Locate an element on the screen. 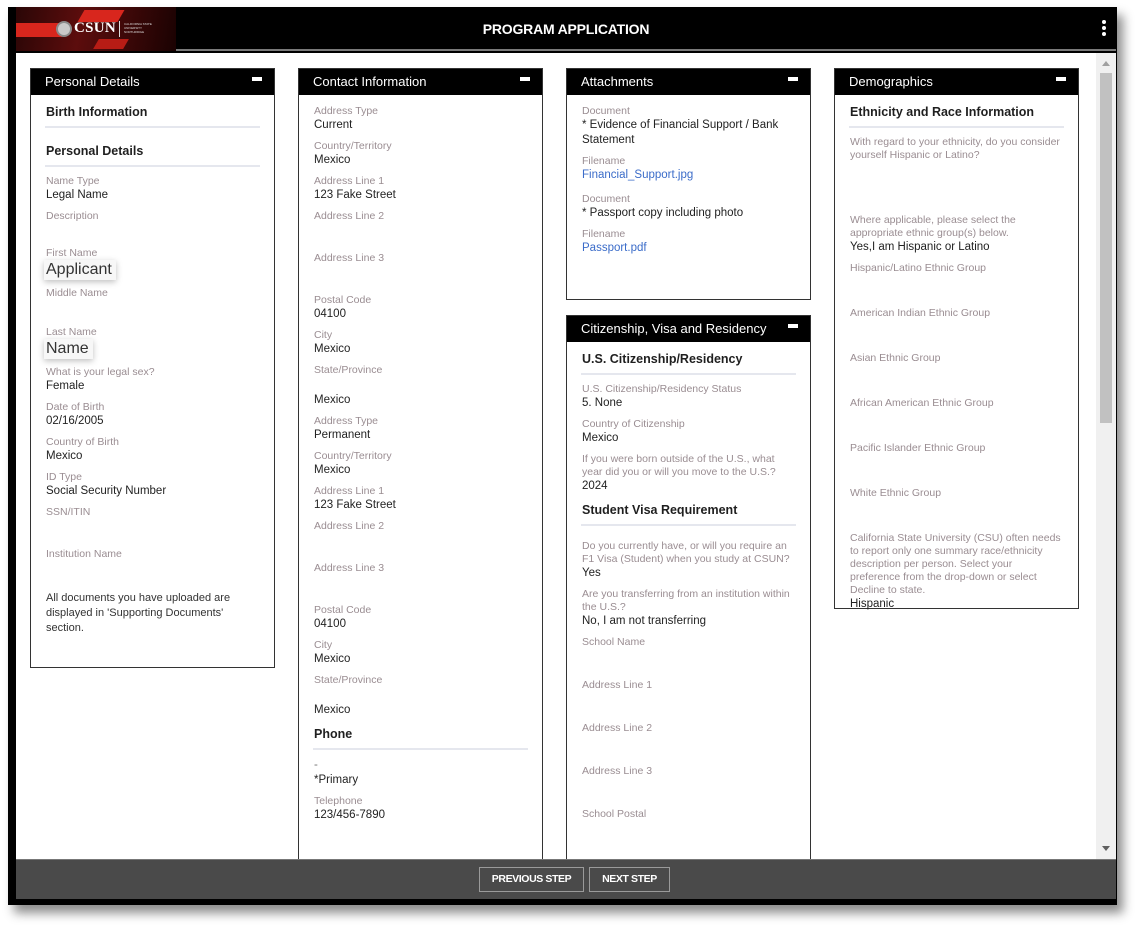 This screenshot has width=1143, height=925. page-title: PROGRAM APPLICATION is located at coordinates (566, 29).